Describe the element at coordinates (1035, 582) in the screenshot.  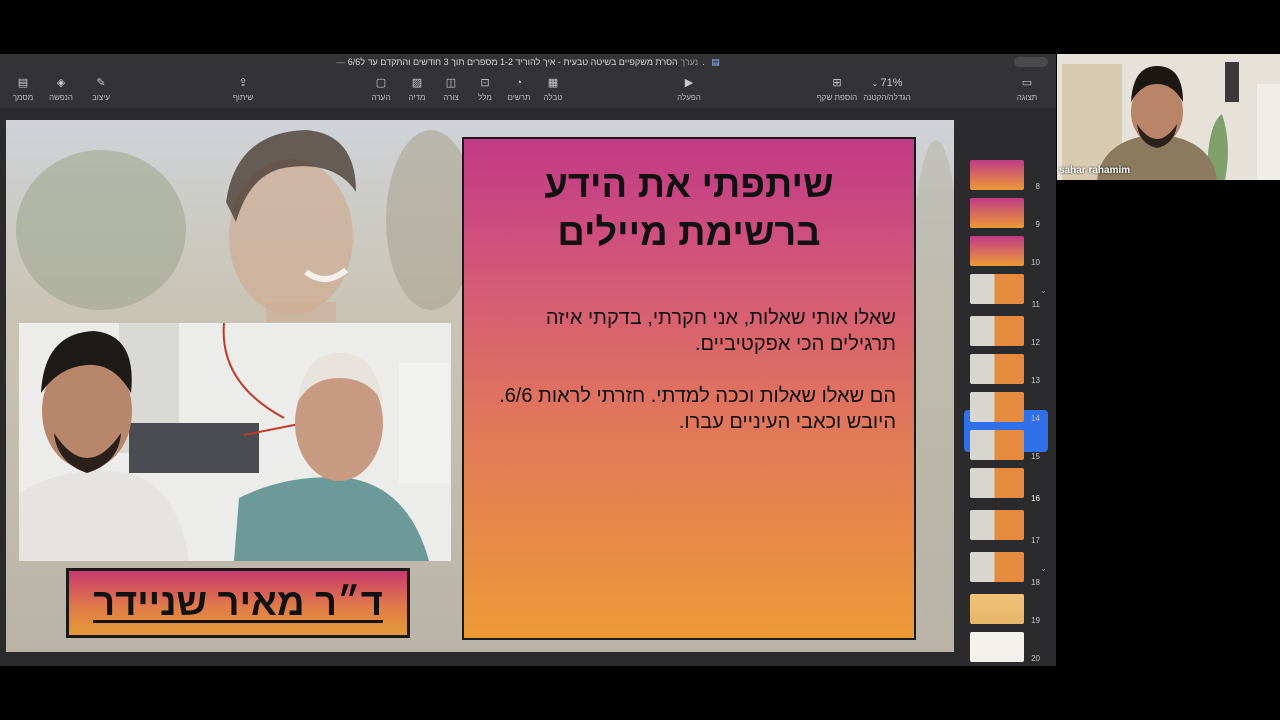
I see `slide-number: 18` at that location.